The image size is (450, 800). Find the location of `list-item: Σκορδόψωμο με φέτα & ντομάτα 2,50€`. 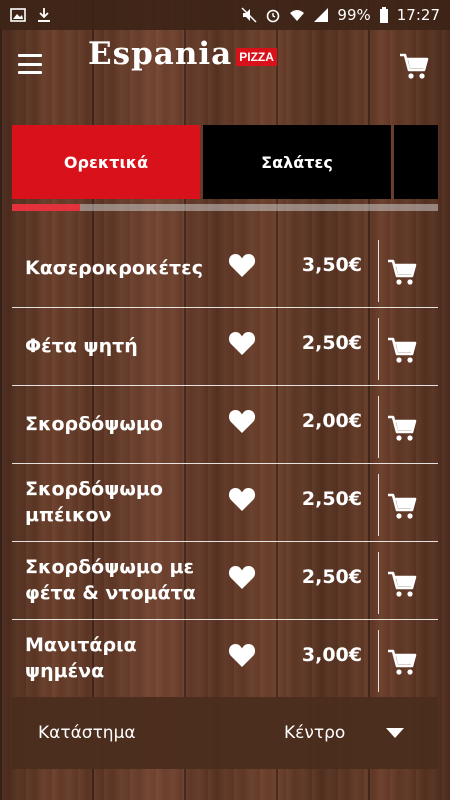

list-item: Σκορδόψωμο με φέτα & ντομάτα 2,50€ is located at coordinates (225, 581).